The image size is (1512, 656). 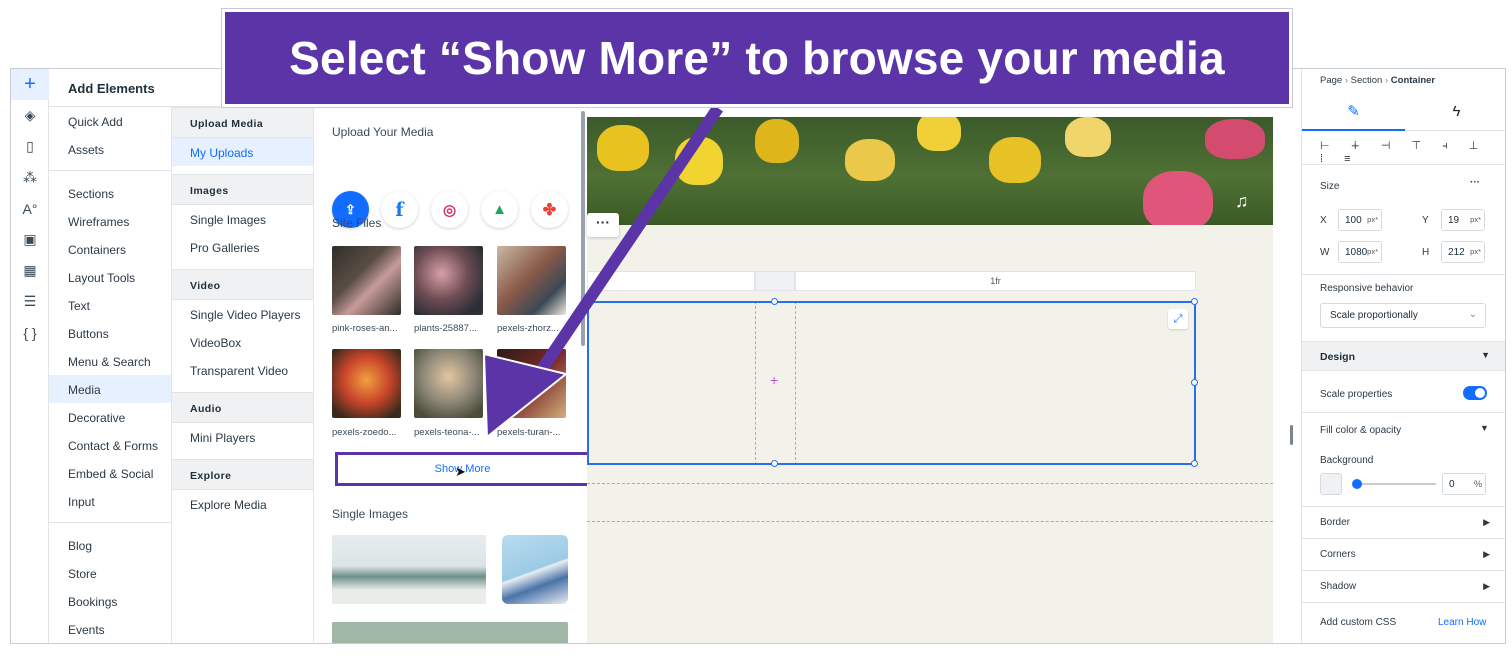 I want to click on banner-text: Select “Show More” to browse your media, so click(x=757, y=58).